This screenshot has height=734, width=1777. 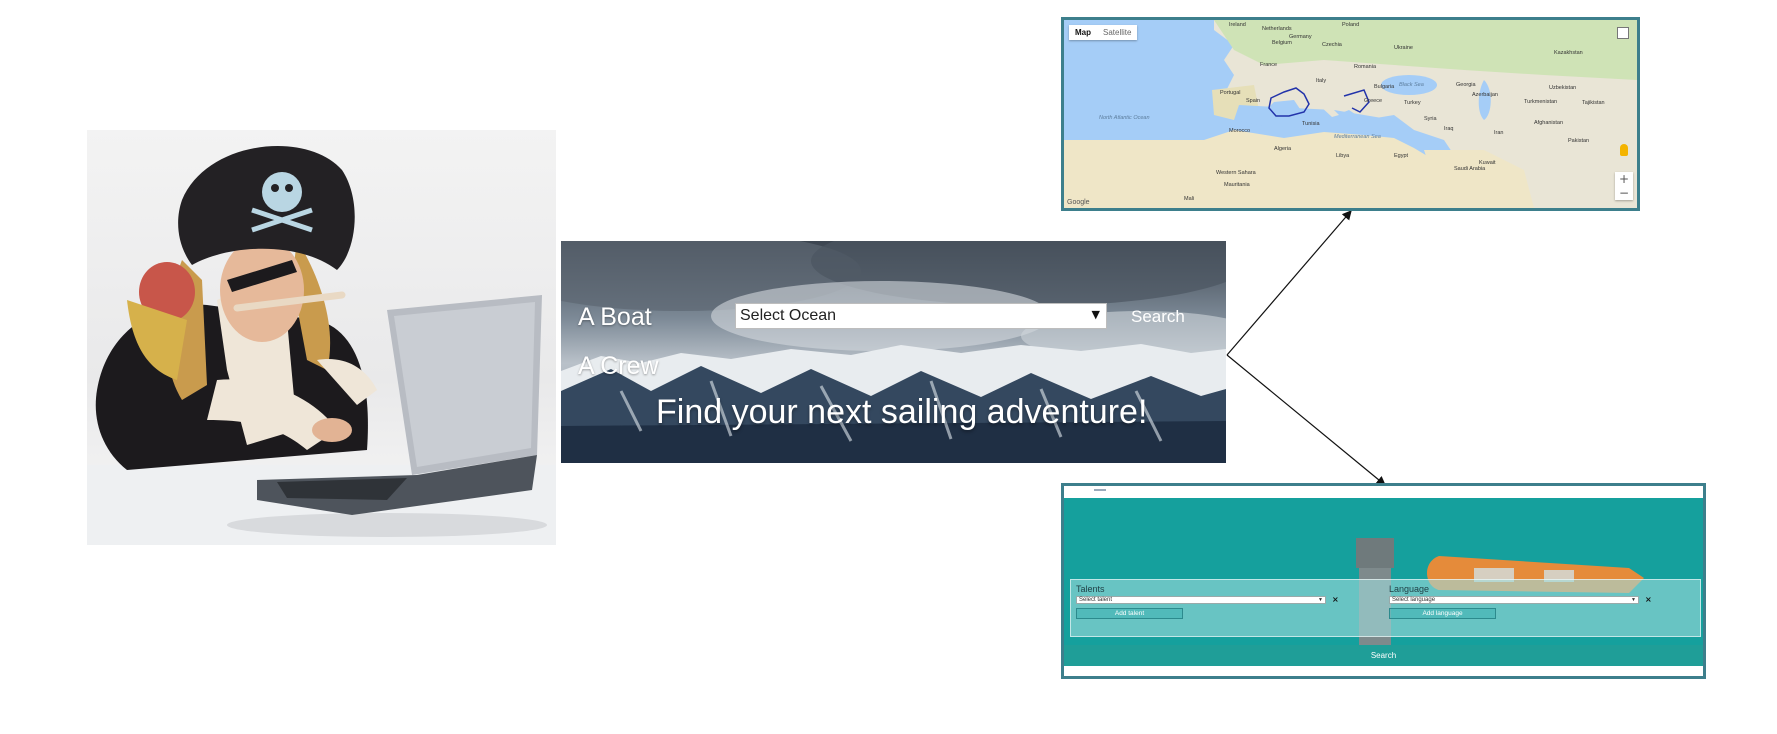 What do you see at coordinates (1487, 163) in the screenshot?
I see `map-label: Kuwait` at bounding box center [1487, 163].